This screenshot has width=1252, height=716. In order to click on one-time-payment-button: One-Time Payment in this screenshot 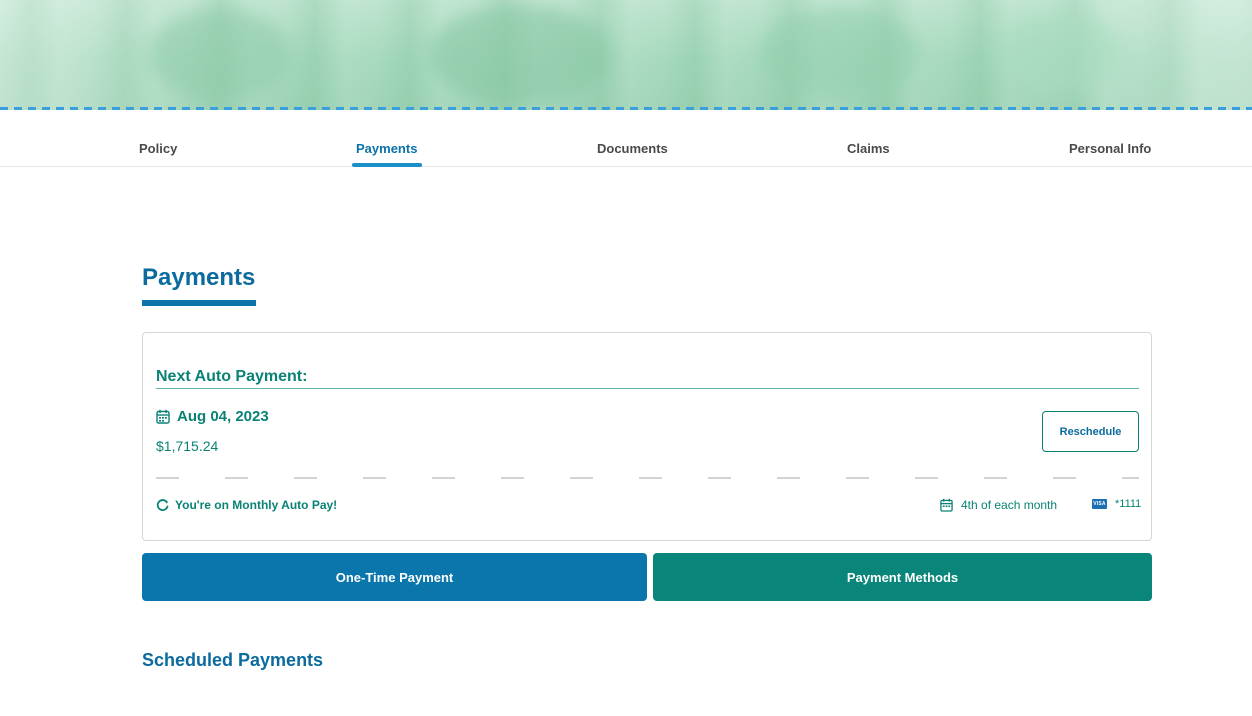, I will do `click(394, 577)`.